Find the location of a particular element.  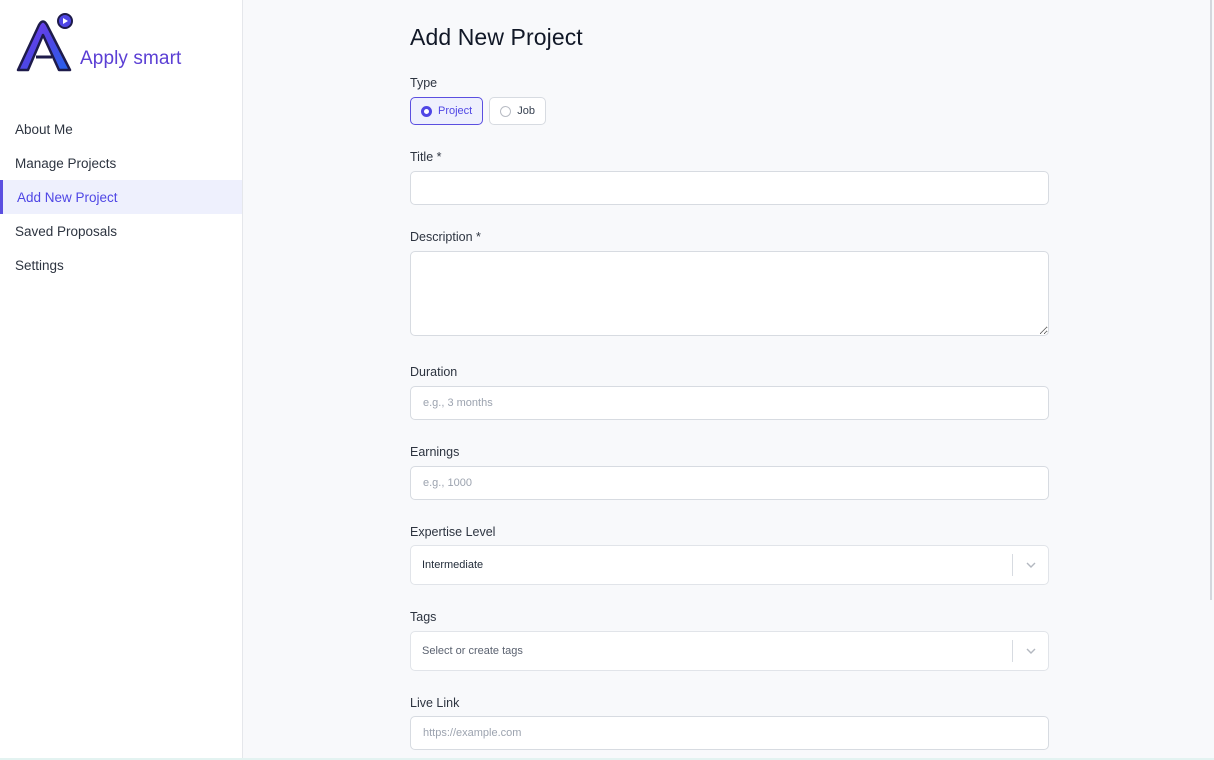

app-name: Apply smart is located at coordinates (131, 58).